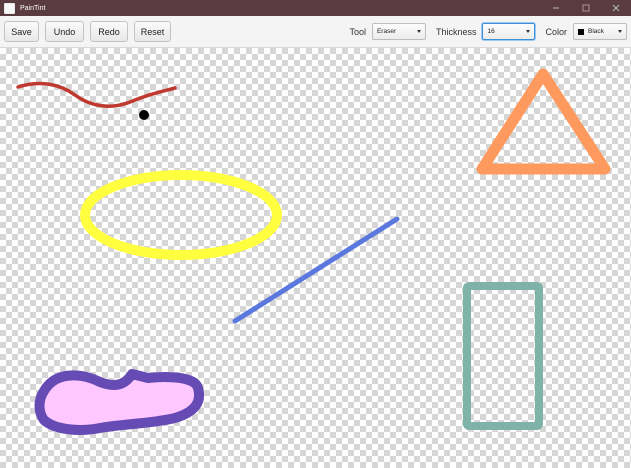 The image size is (631, 468). Describe the element at coordinates (456, 31) in the screenshot. I see `thickness-label: Thickness` at that location.